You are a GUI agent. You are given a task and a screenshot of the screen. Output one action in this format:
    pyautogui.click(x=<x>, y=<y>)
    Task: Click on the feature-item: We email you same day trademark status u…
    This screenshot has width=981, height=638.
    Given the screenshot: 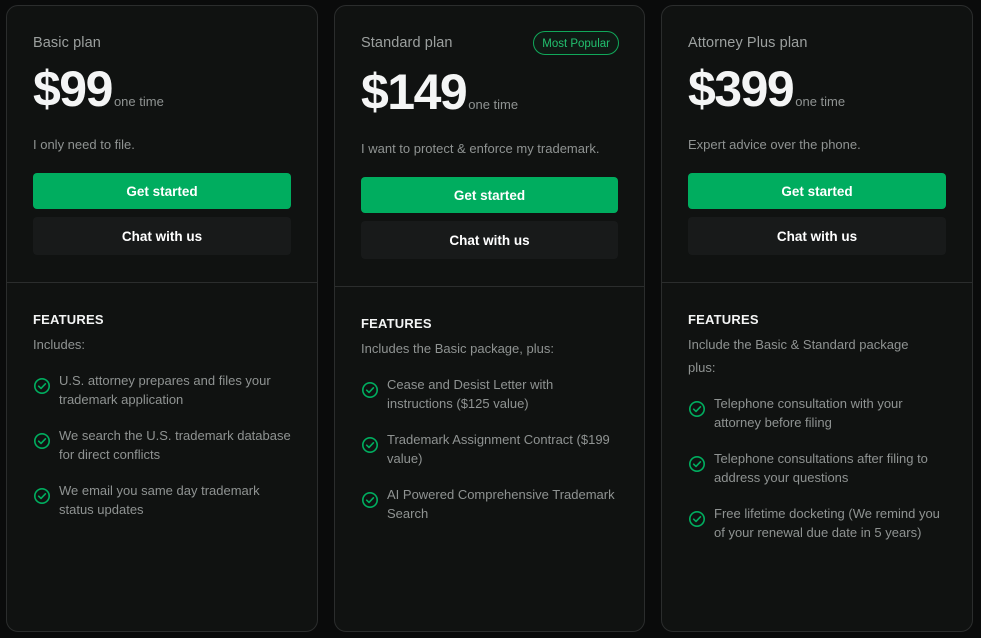 What is the action you would take?
    pyautogui.click(x=162, y=500)
    